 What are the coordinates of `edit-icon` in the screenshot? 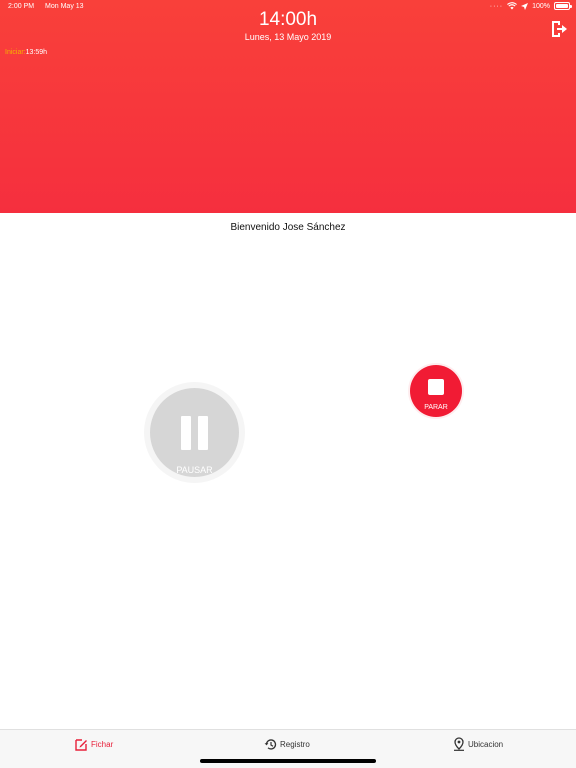 It's located at (81, 744).